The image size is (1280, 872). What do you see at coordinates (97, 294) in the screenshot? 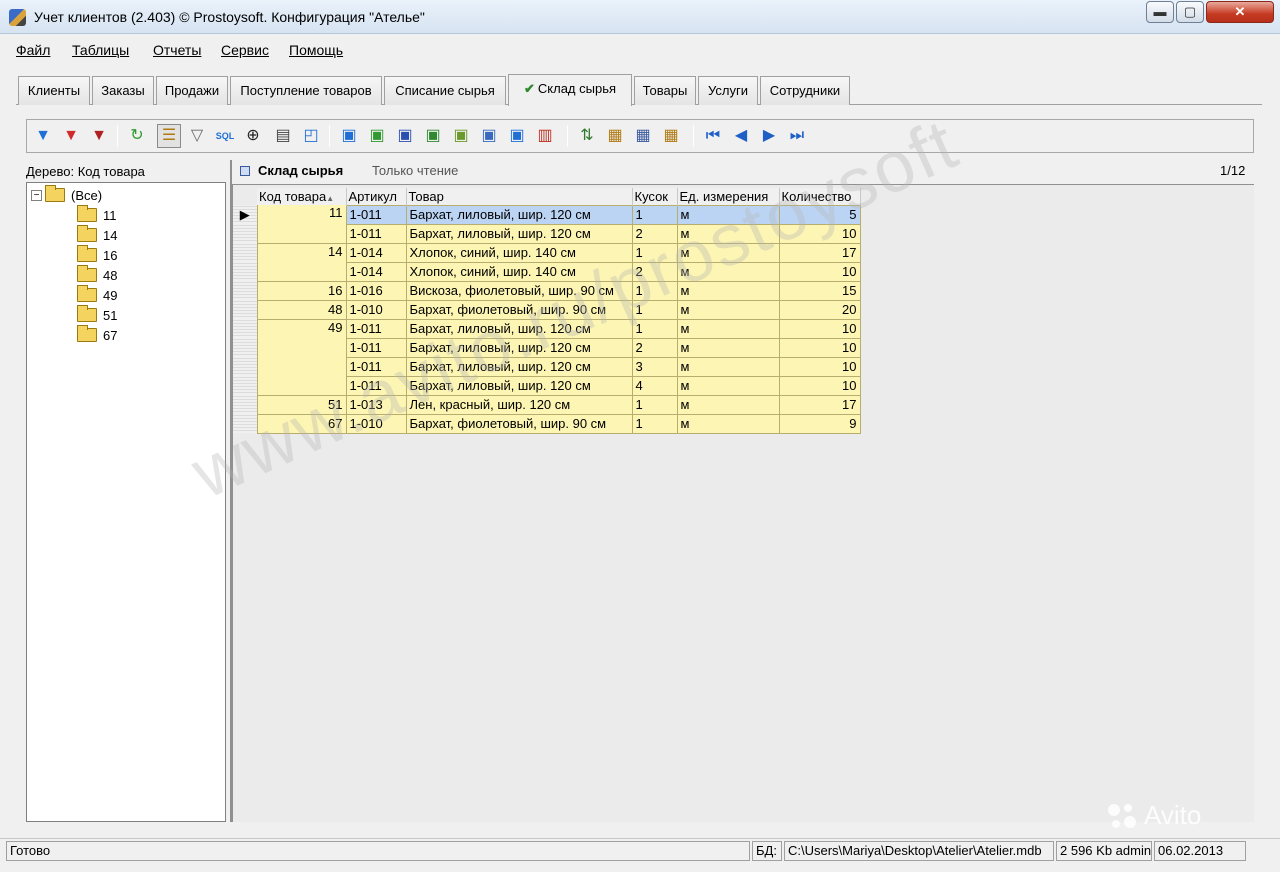
I see `tree-node: 49` at bounding box center [97, 294].